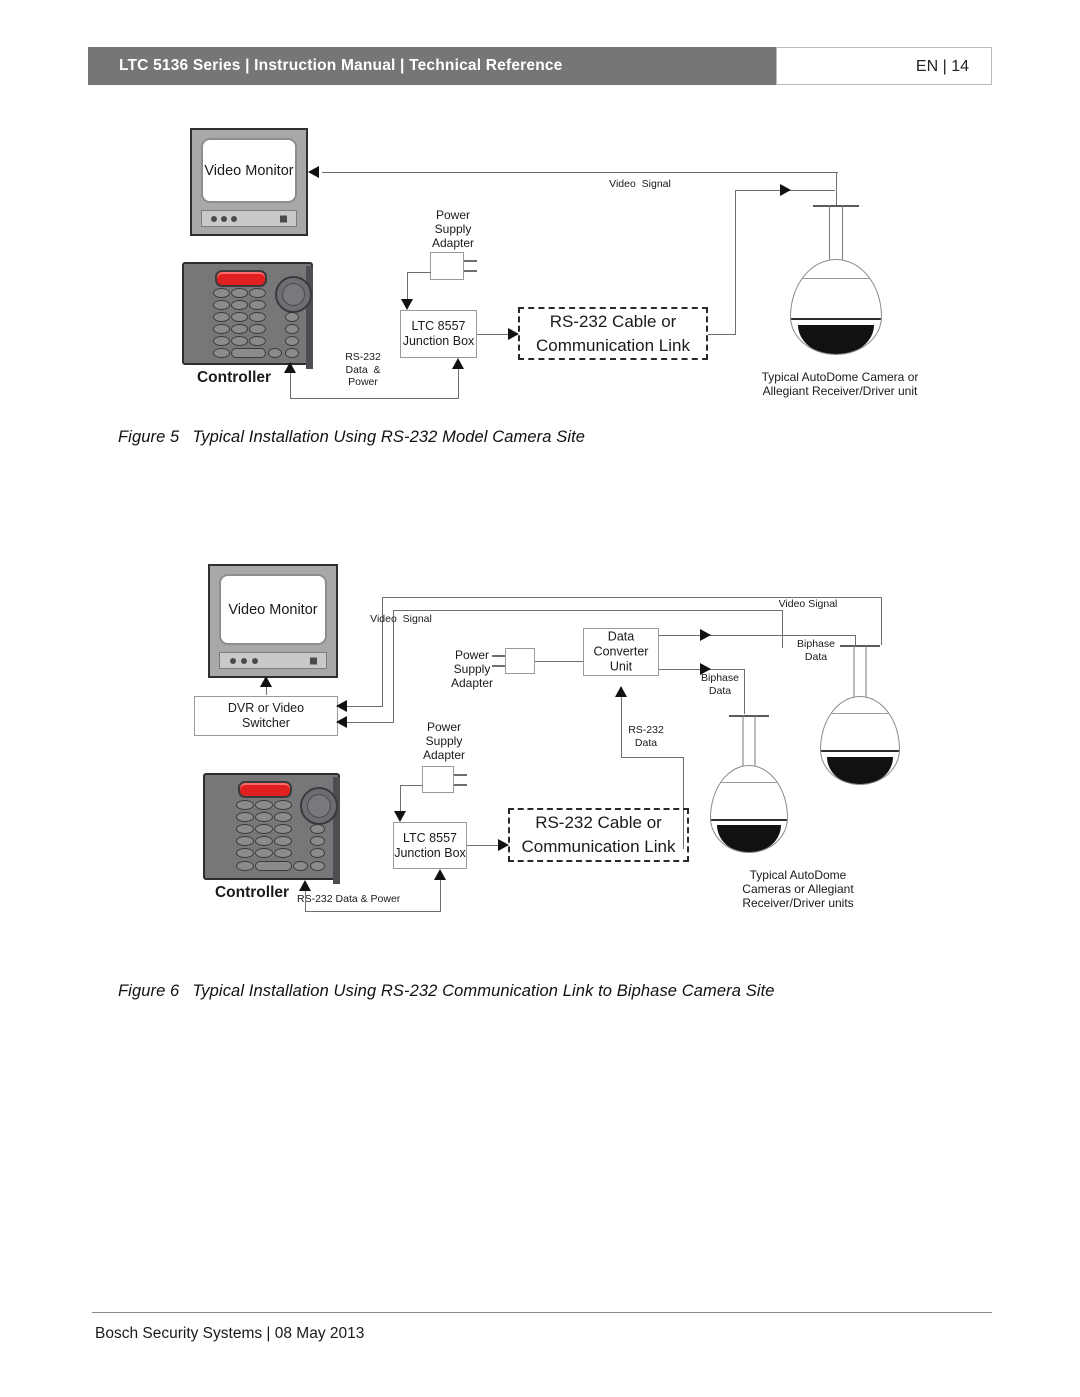  What do you see at coordinates (444, 741) in the screenshot?
I see `psu-label-bottom: Power Supply Adapter` at bounding box center [444, 741].